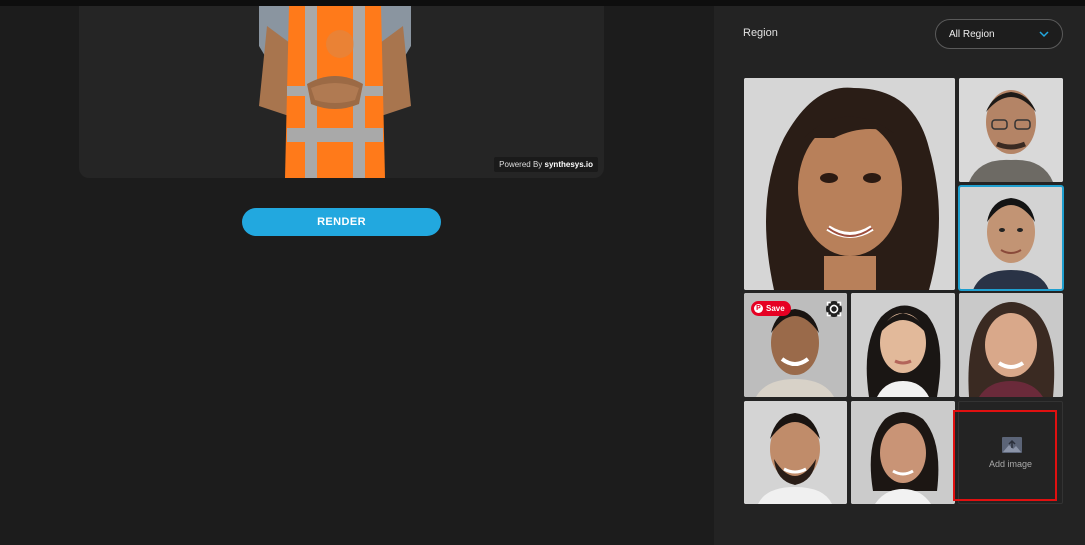 This screenshot has height=545, width=1085. What do you see at coordinates (1005, 455) in the screenshot?
I see `highlight-box` at bounding box center [1005, 455].